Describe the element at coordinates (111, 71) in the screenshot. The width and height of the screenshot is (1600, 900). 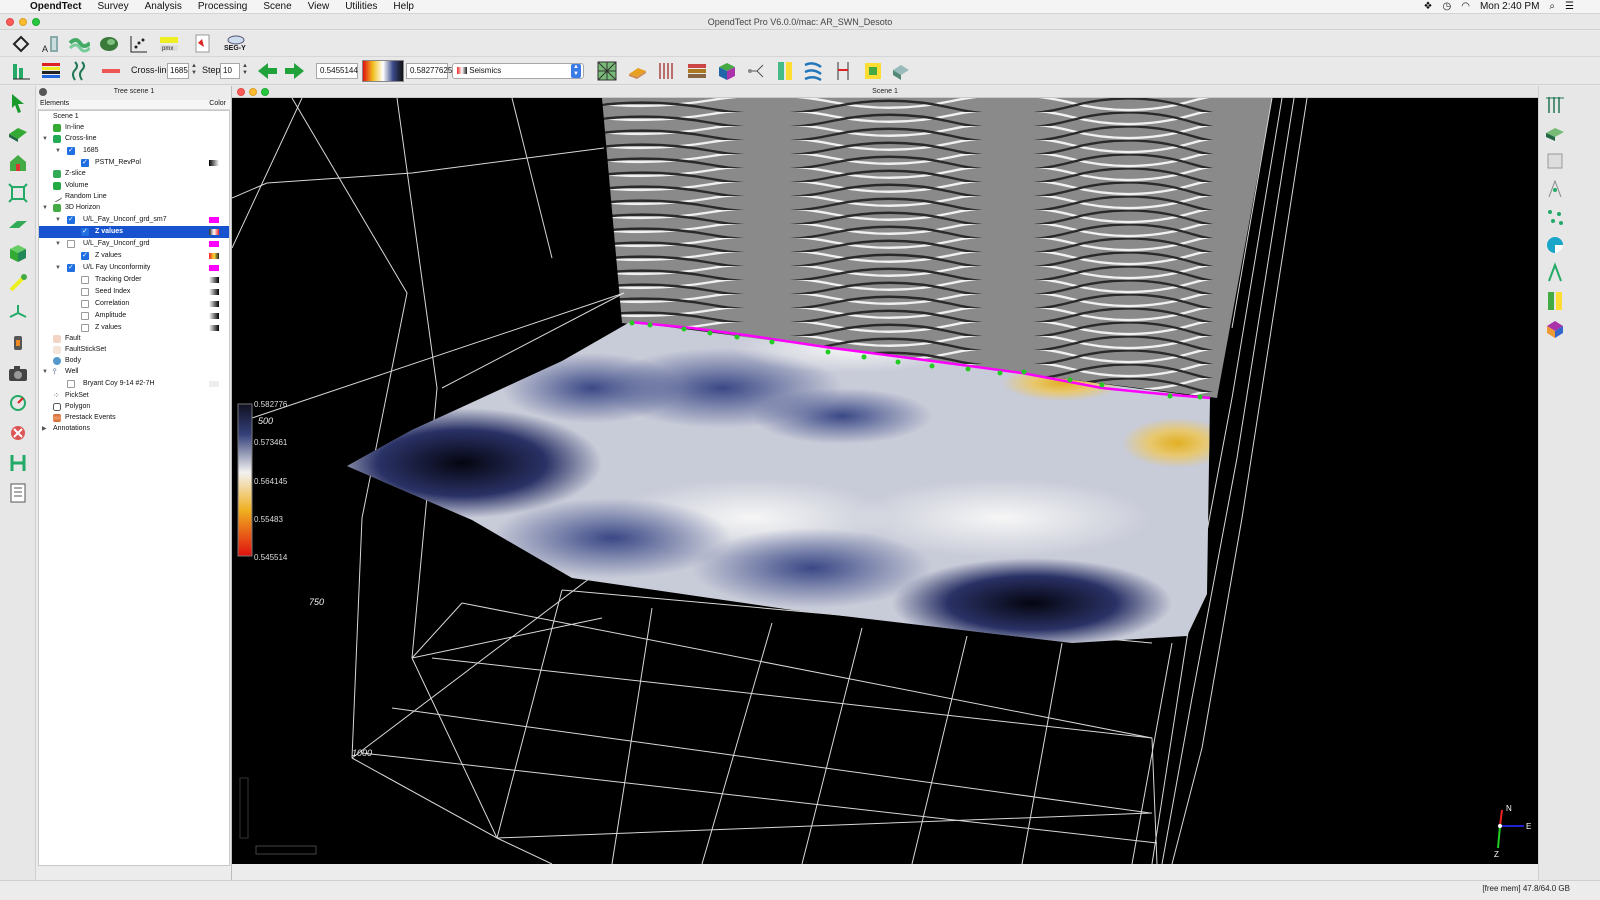
I see `interpolation-icon` at that location.